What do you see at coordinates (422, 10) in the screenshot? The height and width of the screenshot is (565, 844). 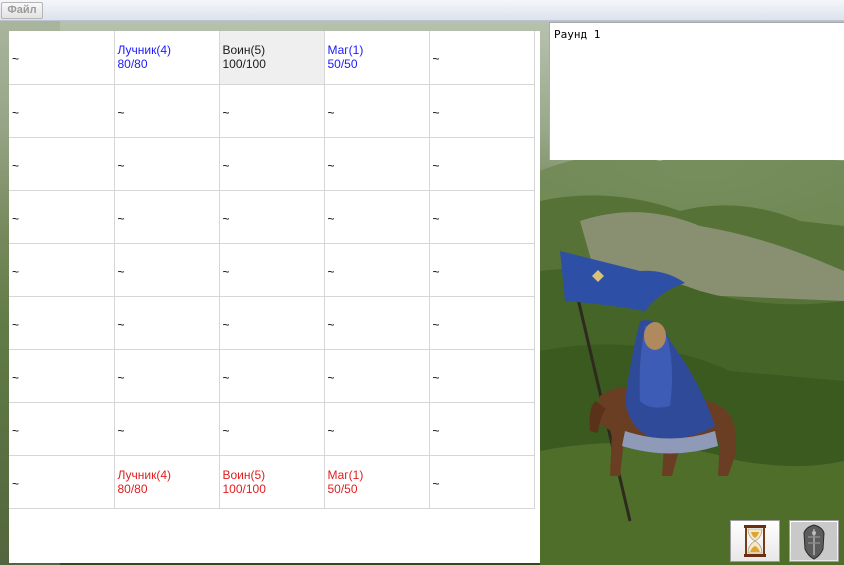 I see `menu-bar: Файл` at bounding box center [422, 10].